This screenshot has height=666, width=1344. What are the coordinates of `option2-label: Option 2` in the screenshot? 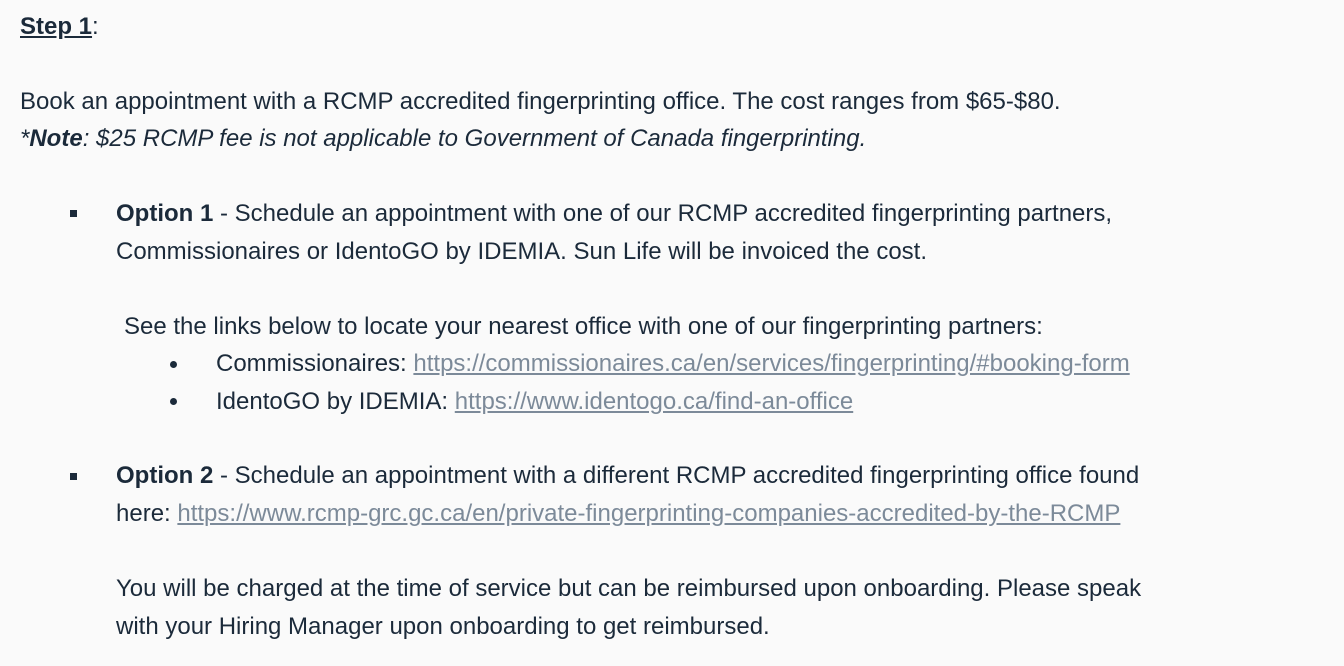 It's located at (165, 475).